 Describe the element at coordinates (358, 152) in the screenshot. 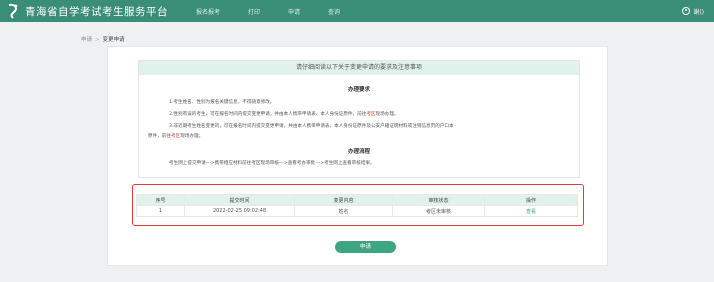

I see `process-title: 办理流程` at that location.